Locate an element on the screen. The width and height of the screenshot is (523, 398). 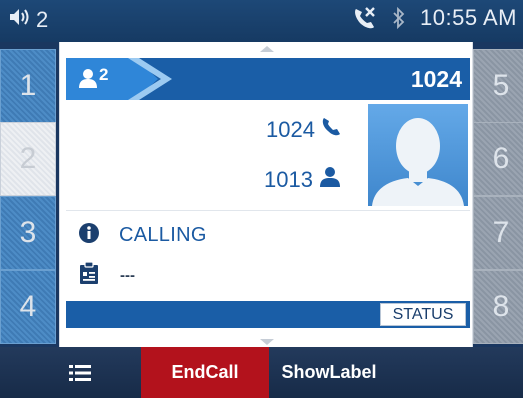
note-row: --- is located at coordinates (106, 275).